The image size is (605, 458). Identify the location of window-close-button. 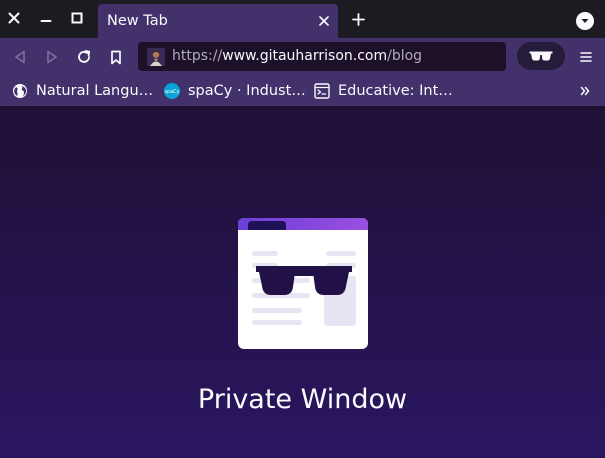
(14, 18).